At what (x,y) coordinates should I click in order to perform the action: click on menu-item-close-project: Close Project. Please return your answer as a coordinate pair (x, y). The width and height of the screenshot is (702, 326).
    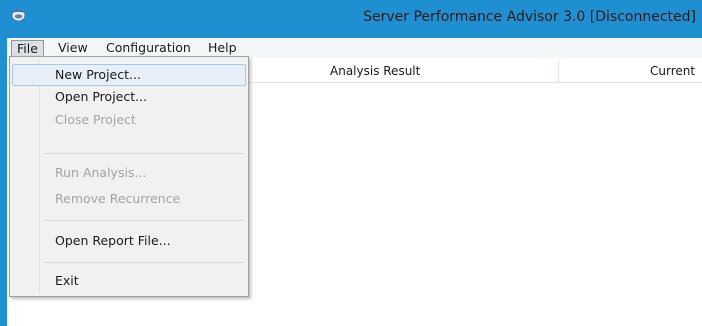
    Looking at the image, I should click on (95, 119).